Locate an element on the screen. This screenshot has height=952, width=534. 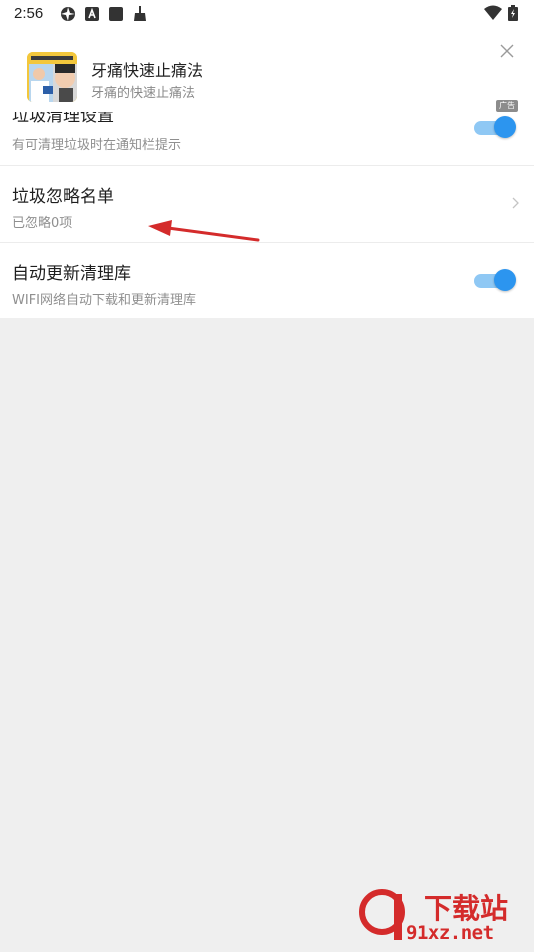
setting-subtitle: 有可清理垃圾时在通知栏提示 is located at coordinates (97, 145).